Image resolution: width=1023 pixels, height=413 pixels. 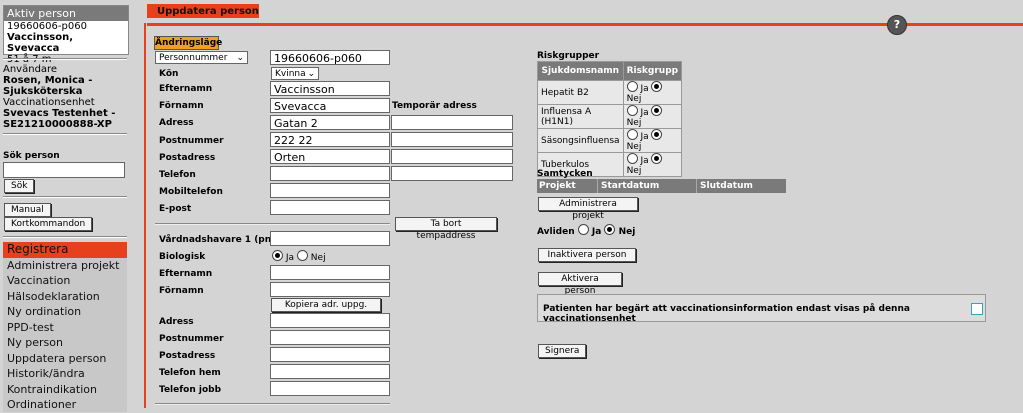 I want to click on riskgrupper-col-disease: Sjukdomsnamn, so click(x=580, y=71).